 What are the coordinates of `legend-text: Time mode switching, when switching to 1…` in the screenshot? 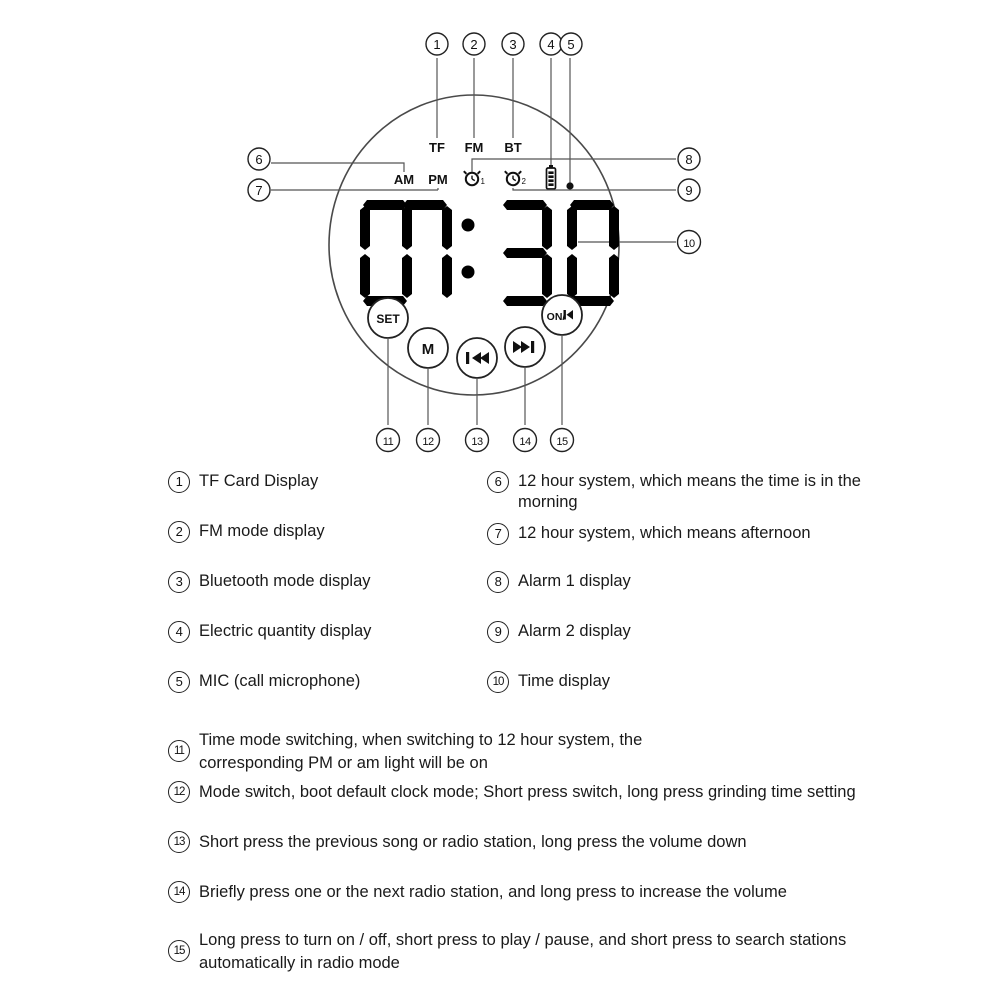 It's located at (421, 751).